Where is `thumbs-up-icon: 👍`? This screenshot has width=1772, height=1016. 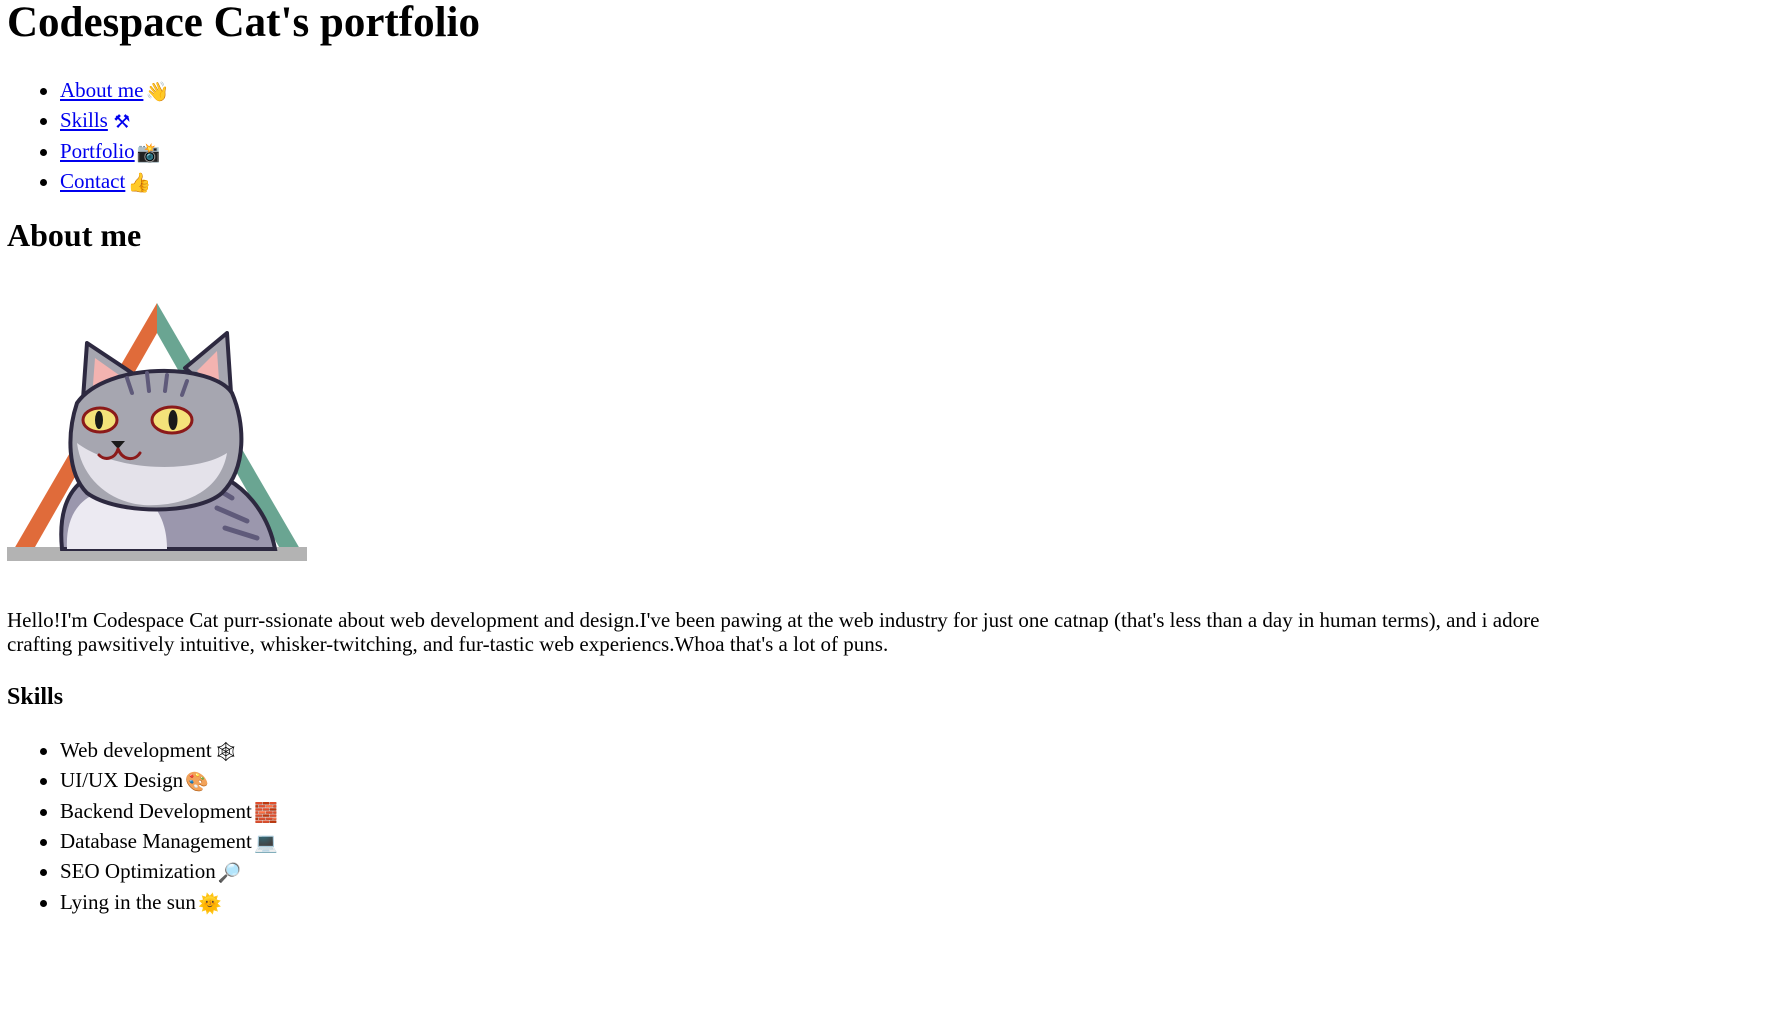
thumbs-up-icon: 👍 is located at coordinates (139, 182).